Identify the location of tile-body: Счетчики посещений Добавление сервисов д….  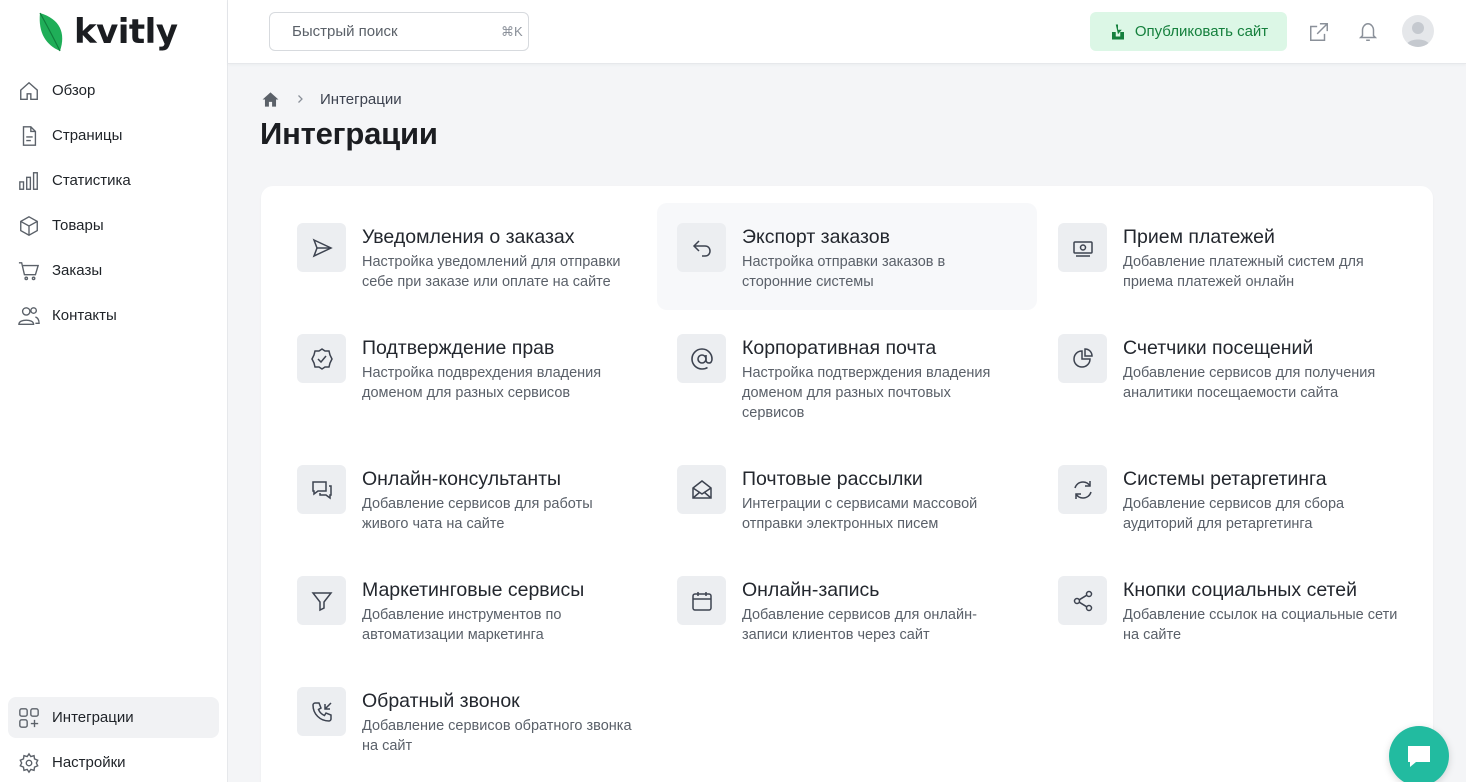
(1260, 368).